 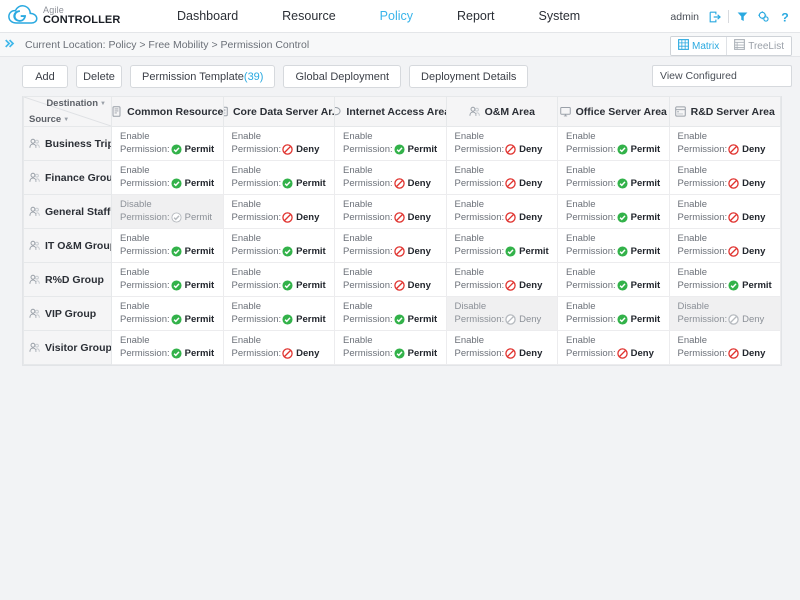 I want to click on matrix-column-common-resource: Common Resource, so click(x=167, y=111).